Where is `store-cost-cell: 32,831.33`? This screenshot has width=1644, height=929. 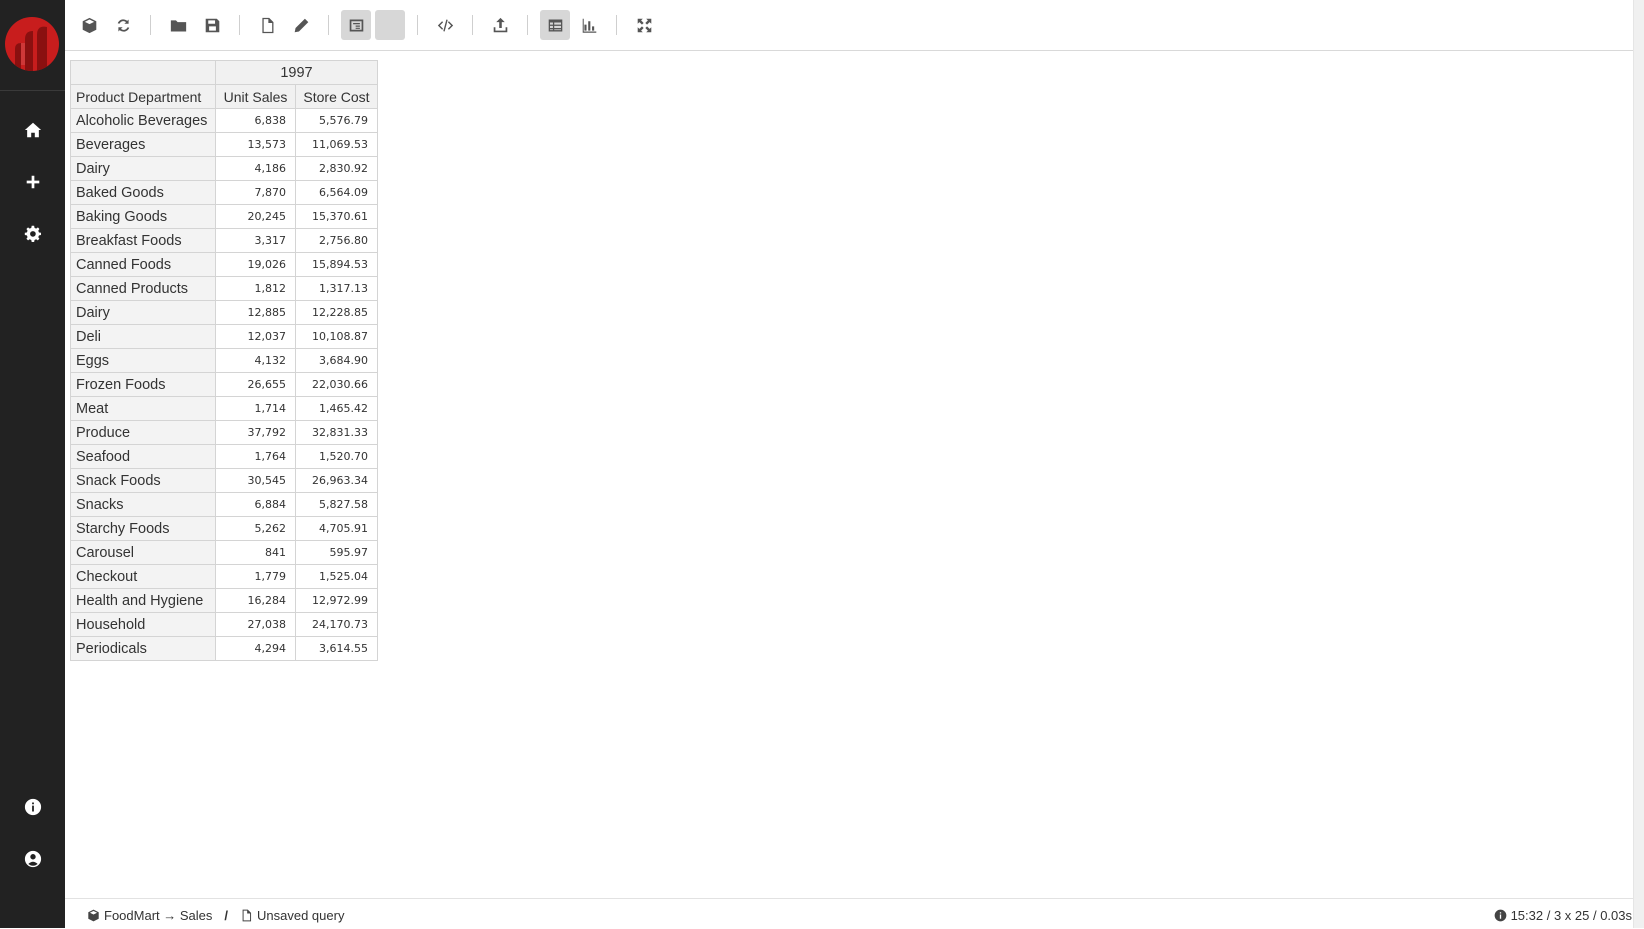
store-cost-cell: 32,831.33 is located at coordinates (336, 432).